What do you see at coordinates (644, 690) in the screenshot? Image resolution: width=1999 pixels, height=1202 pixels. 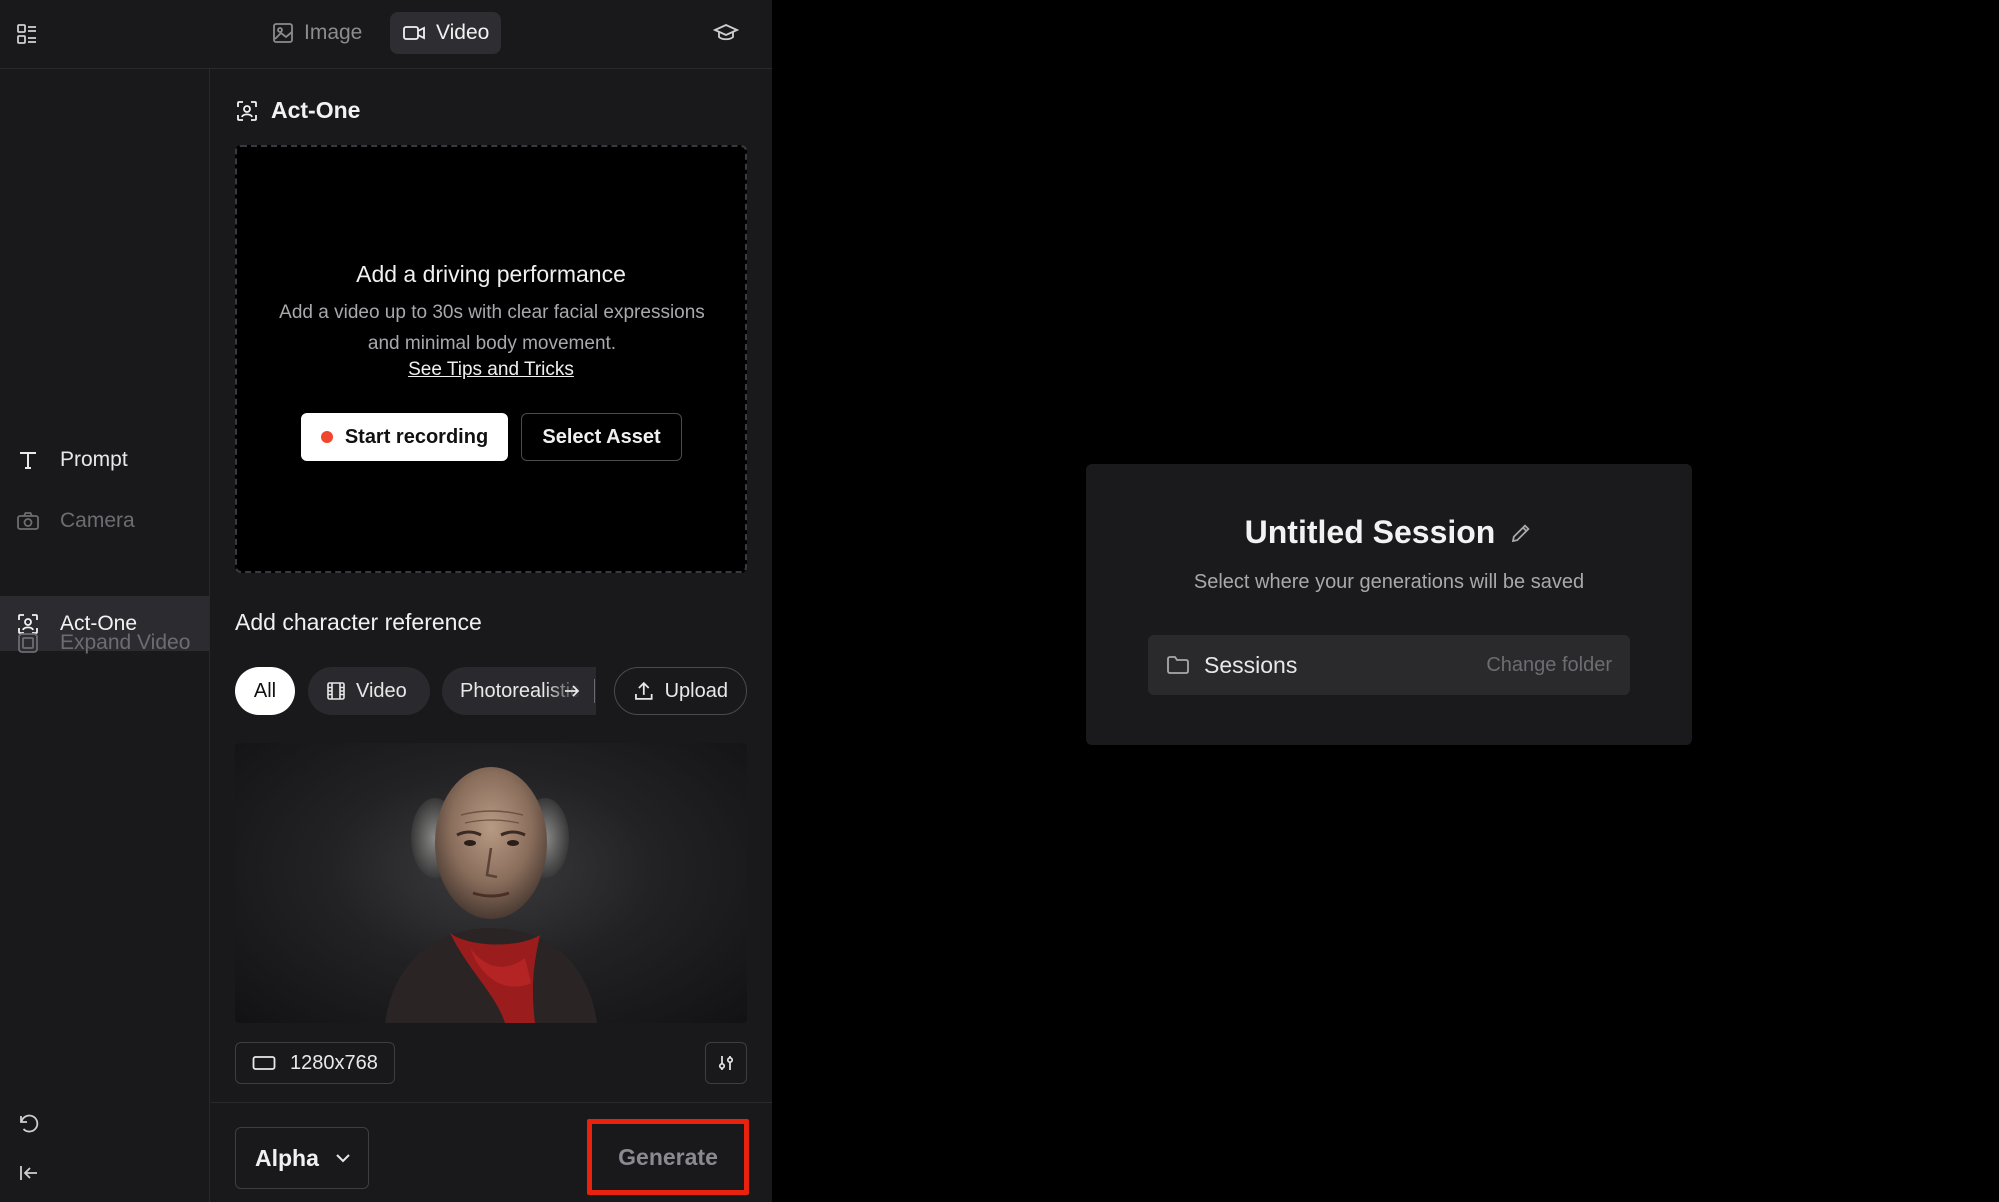 I see `upload-icon` at bounding box center [644, 690].